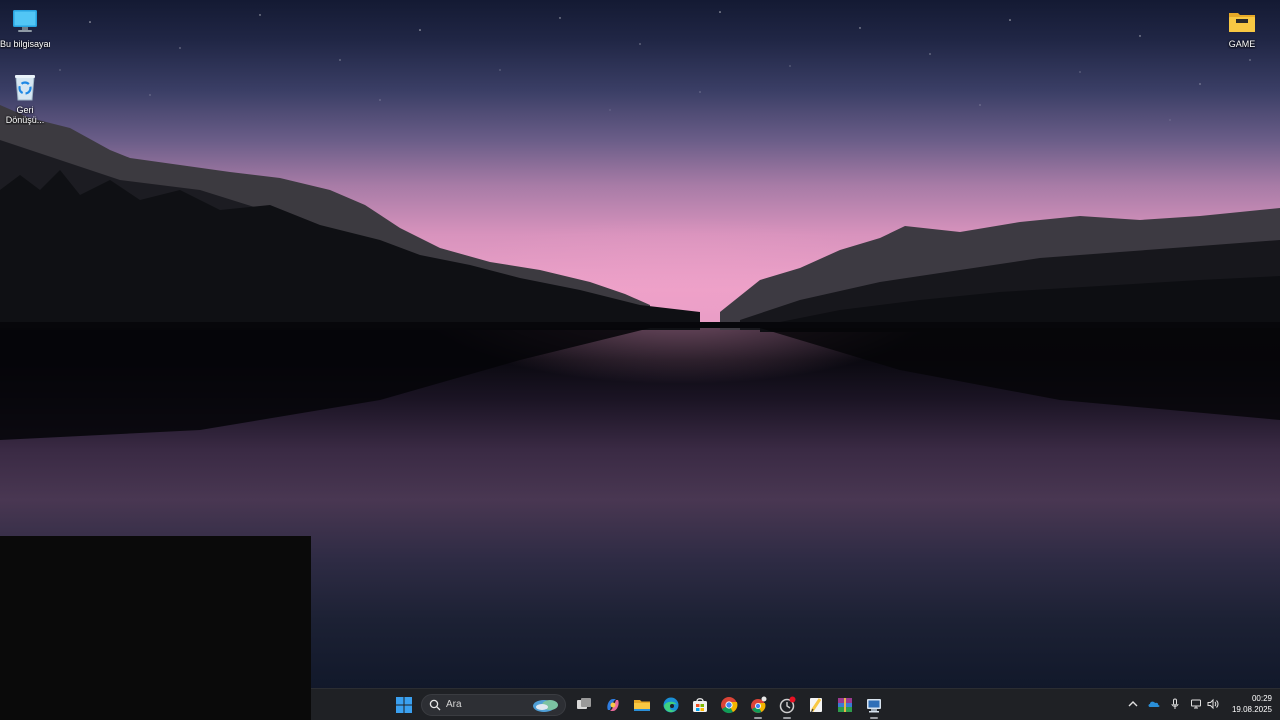 Image resolution: width=1280 pixels, height=720 pixels. I want to click on remote-desktop-icon, so click(874, 706).